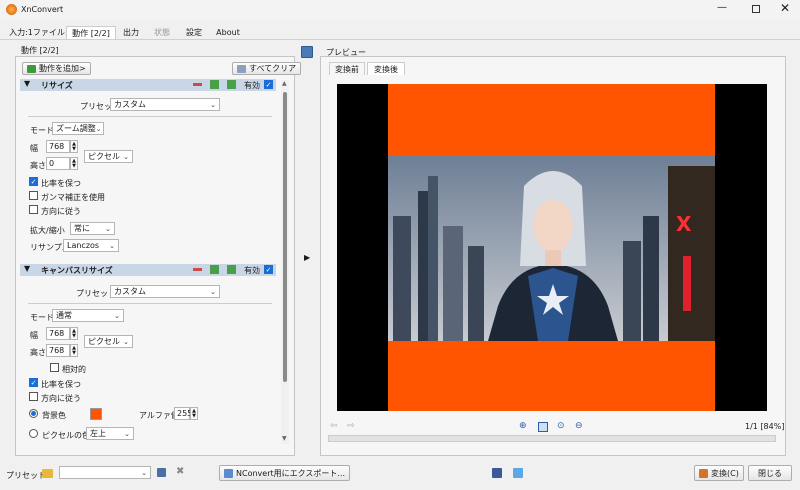 The image size is (800, 490). I want to click on canvas-resize-title: キャンバスリサイズ, so click(77, 270).